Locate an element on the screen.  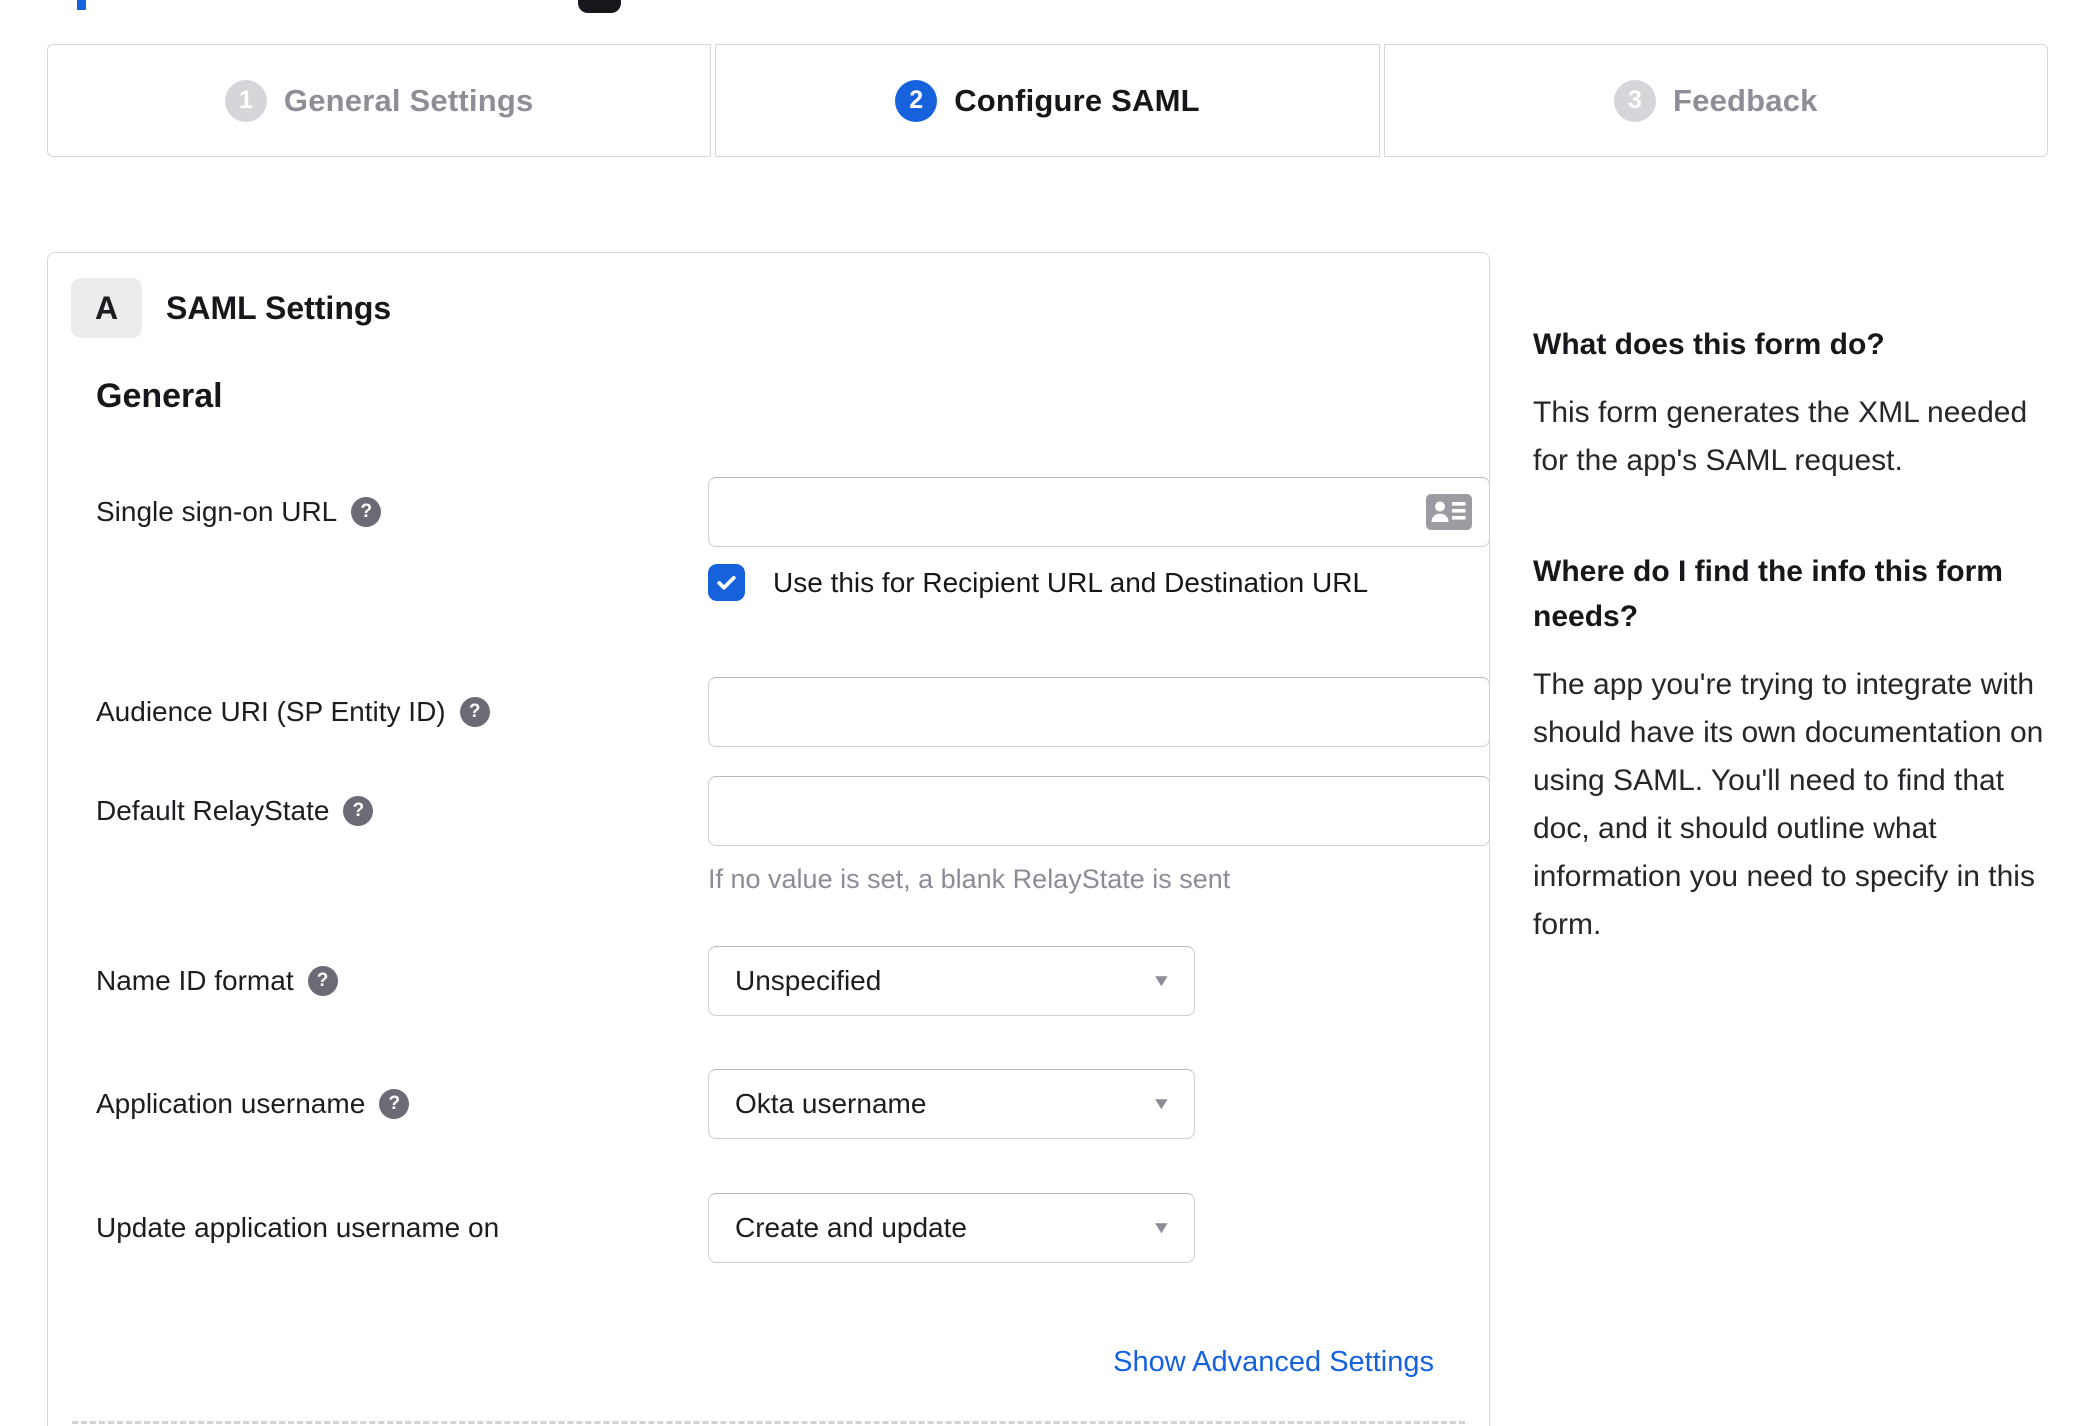
recipient-url-checkbox is located at coordinates (726, 582).